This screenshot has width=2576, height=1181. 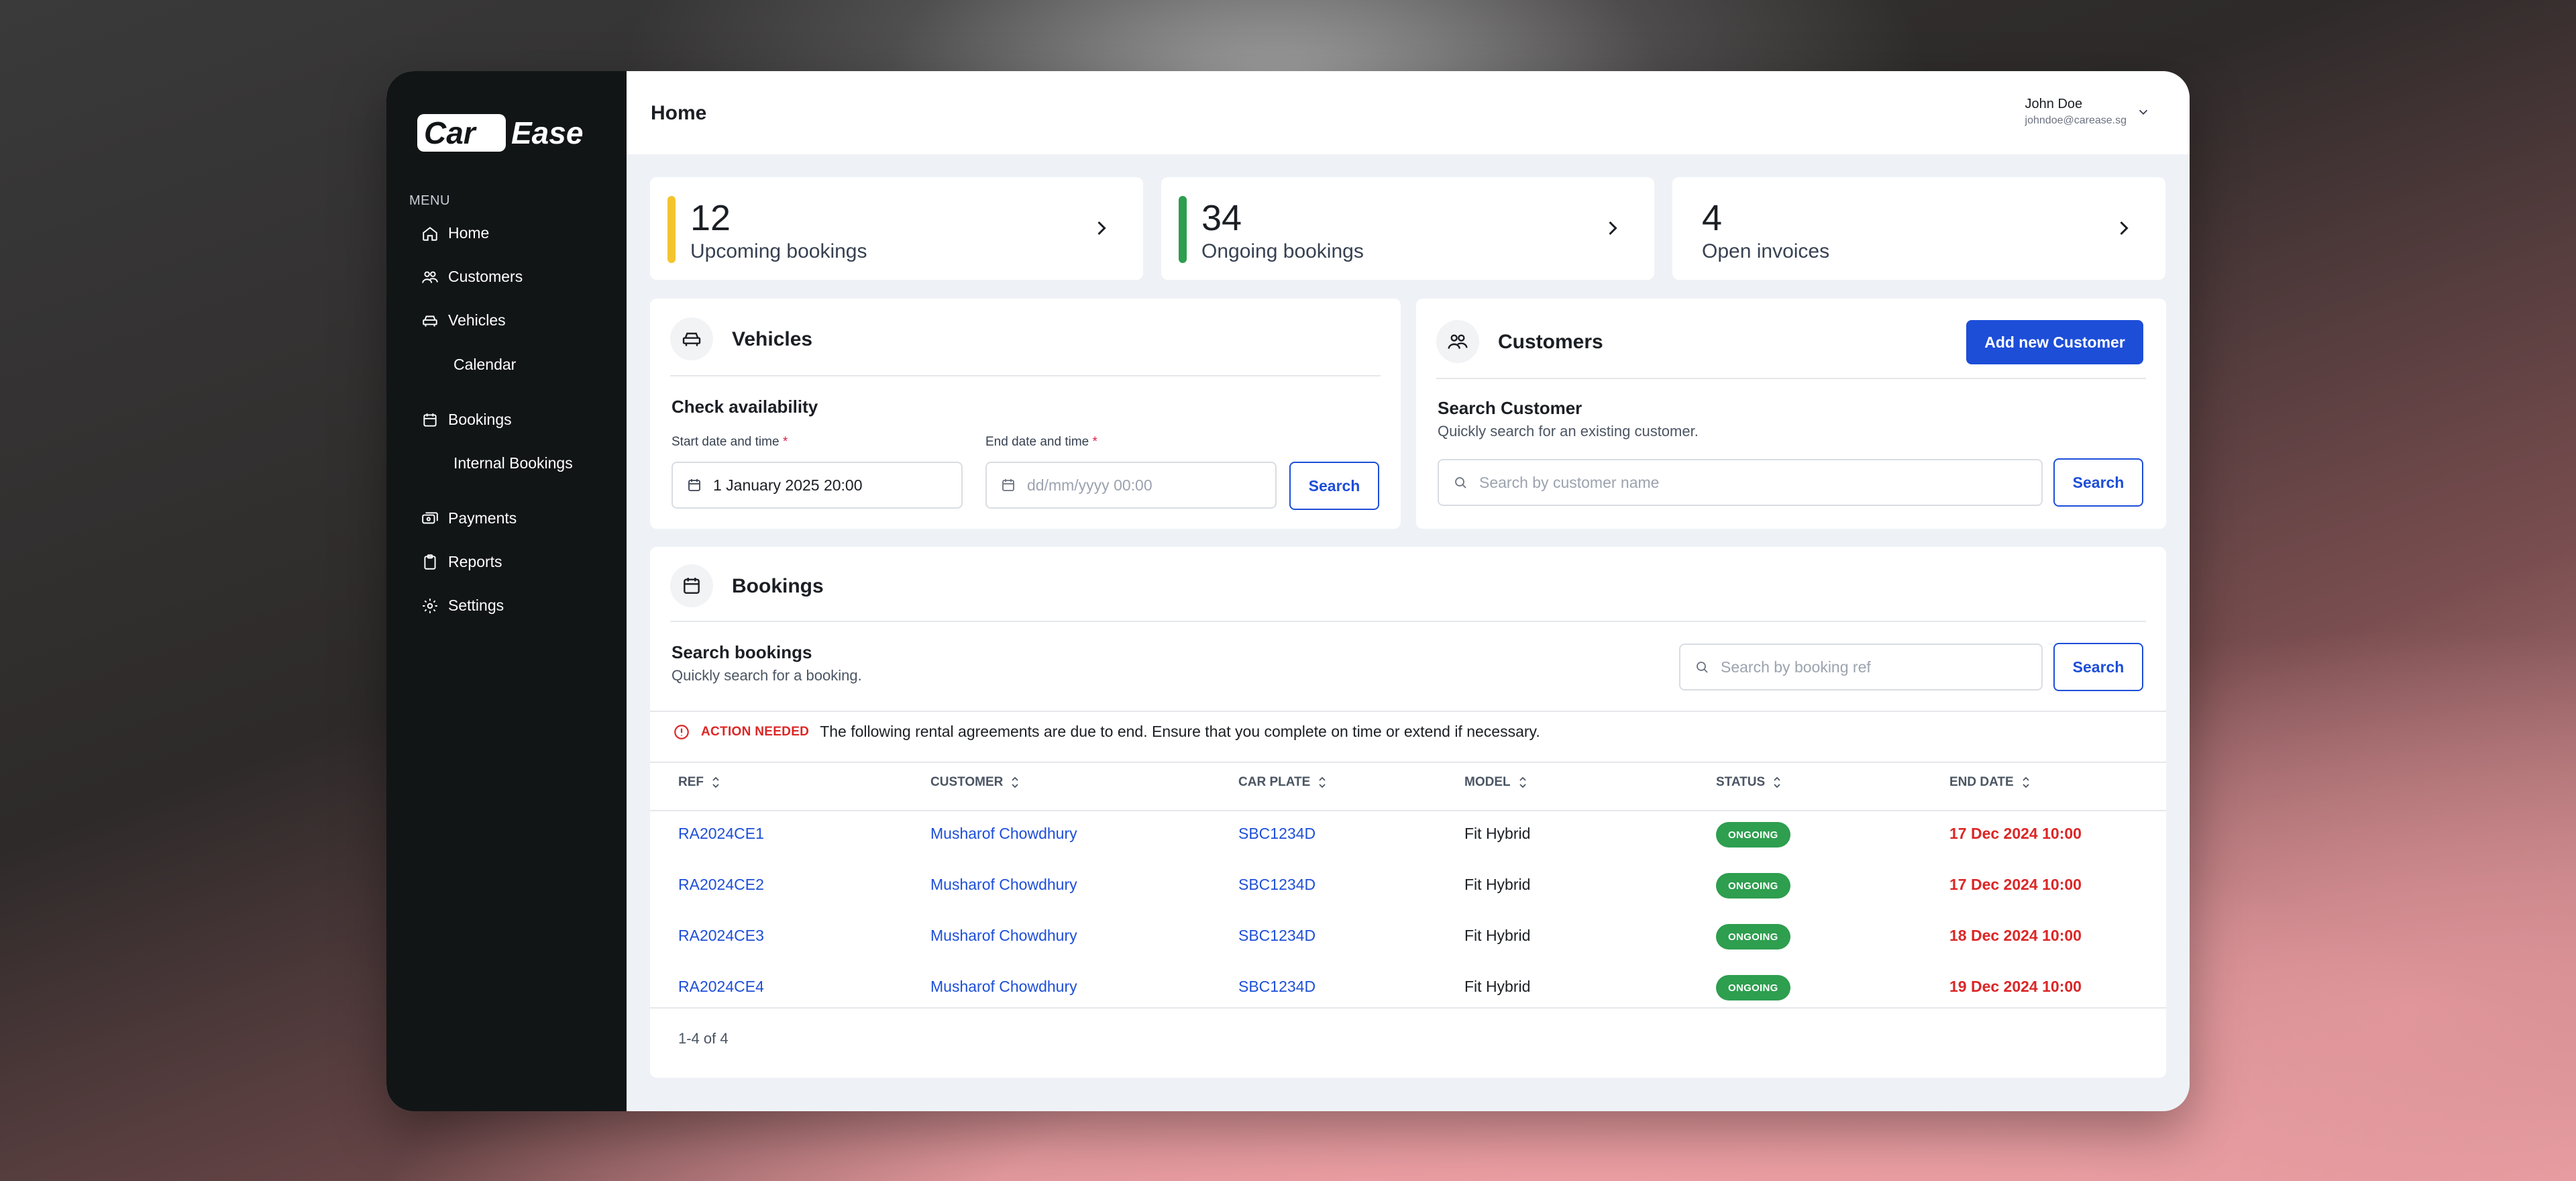 What do you see at coordinates (1568, 431) in the screenshot?
I see `search-customer-subtext: Quickly search for an existing customer.` at bounding box center [1568, 431].